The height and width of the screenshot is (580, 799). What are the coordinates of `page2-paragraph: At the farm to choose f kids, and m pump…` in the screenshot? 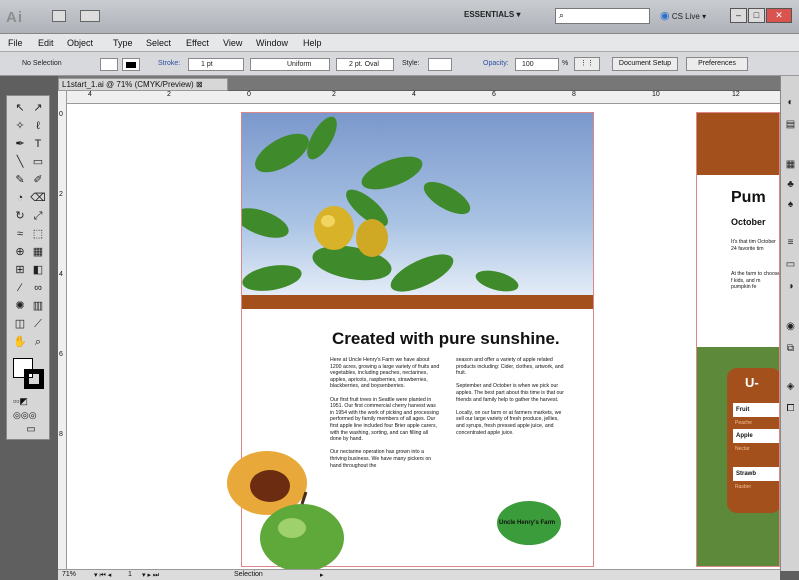 It's located at (755, 281).